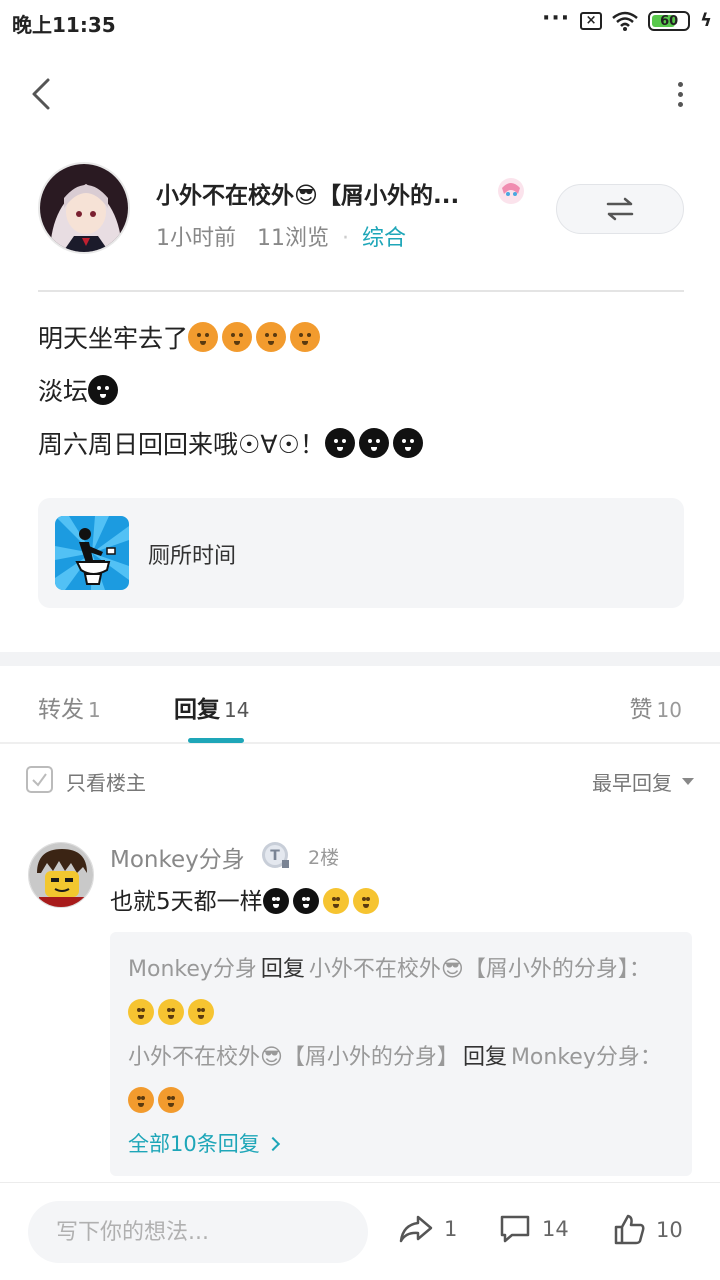  I want to click on comment-button: 14, so click(533, 1229).